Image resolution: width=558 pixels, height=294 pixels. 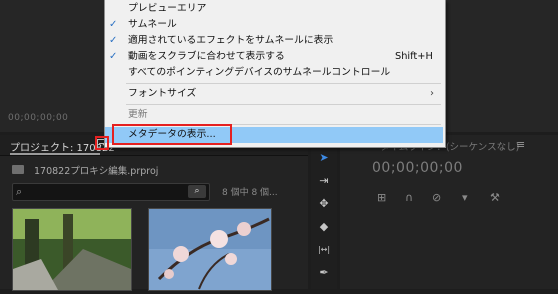 I want to click on ripple-edit-tool: ✥, so click(x=324, y=204).